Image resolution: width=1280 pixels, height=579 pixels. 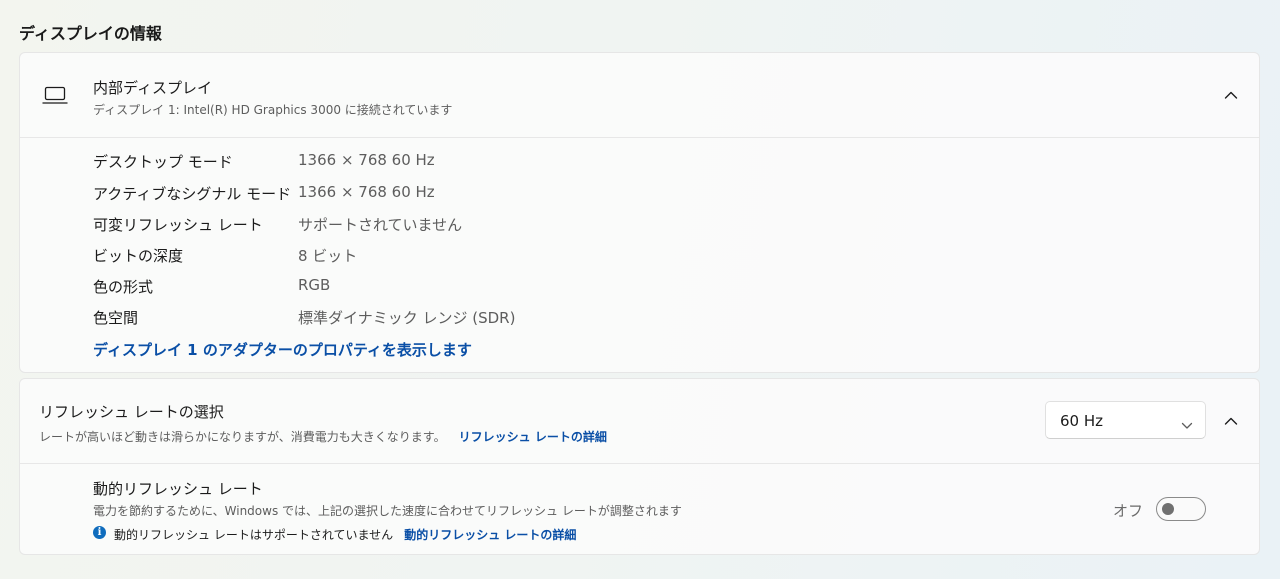 What do you see at coordinates (490, 535) in the screenshot?
I see `dynamic-refresh-details-link: 動的リフレッシュ レートの詳細` at bounding box center [490, 535].